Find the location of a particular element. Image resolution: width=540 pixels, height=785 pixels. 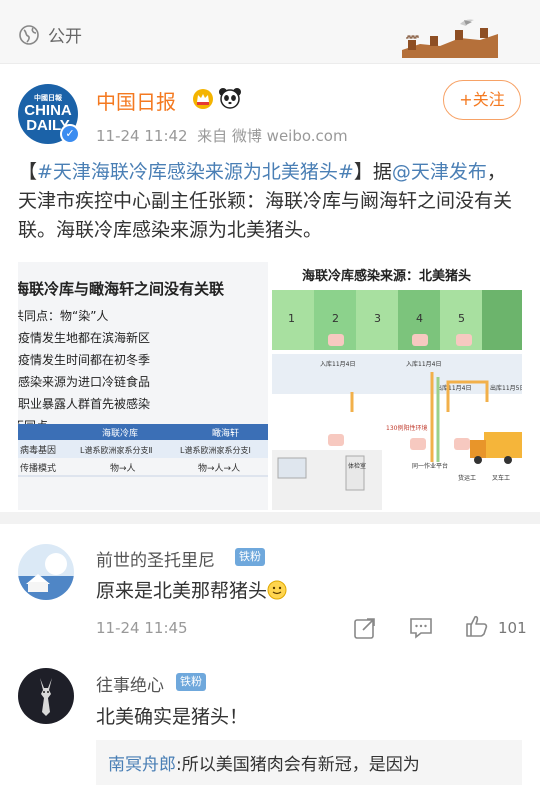

img-right-col-1: 1 is located at coordinates (291, 318).